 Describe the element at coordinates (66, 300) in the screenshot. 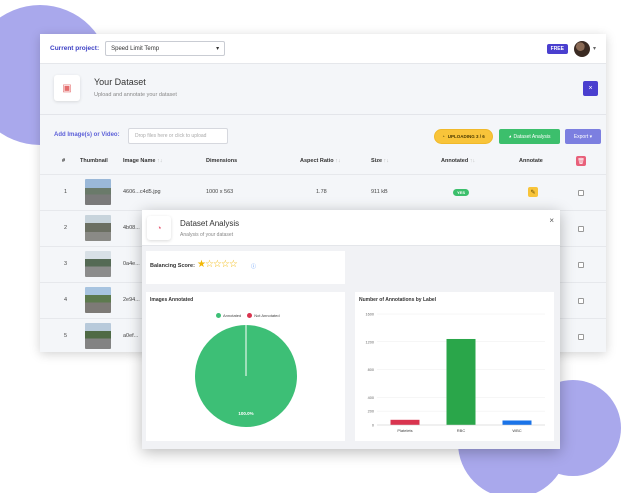

I see `row-index: 4` at that location.